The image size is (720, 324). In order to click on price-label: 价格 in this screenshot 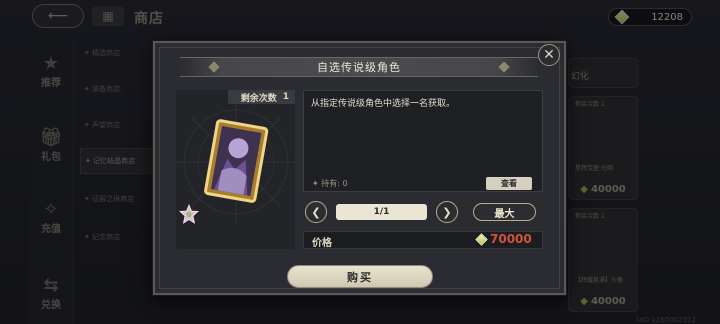, I will do `click(322, 243)`.